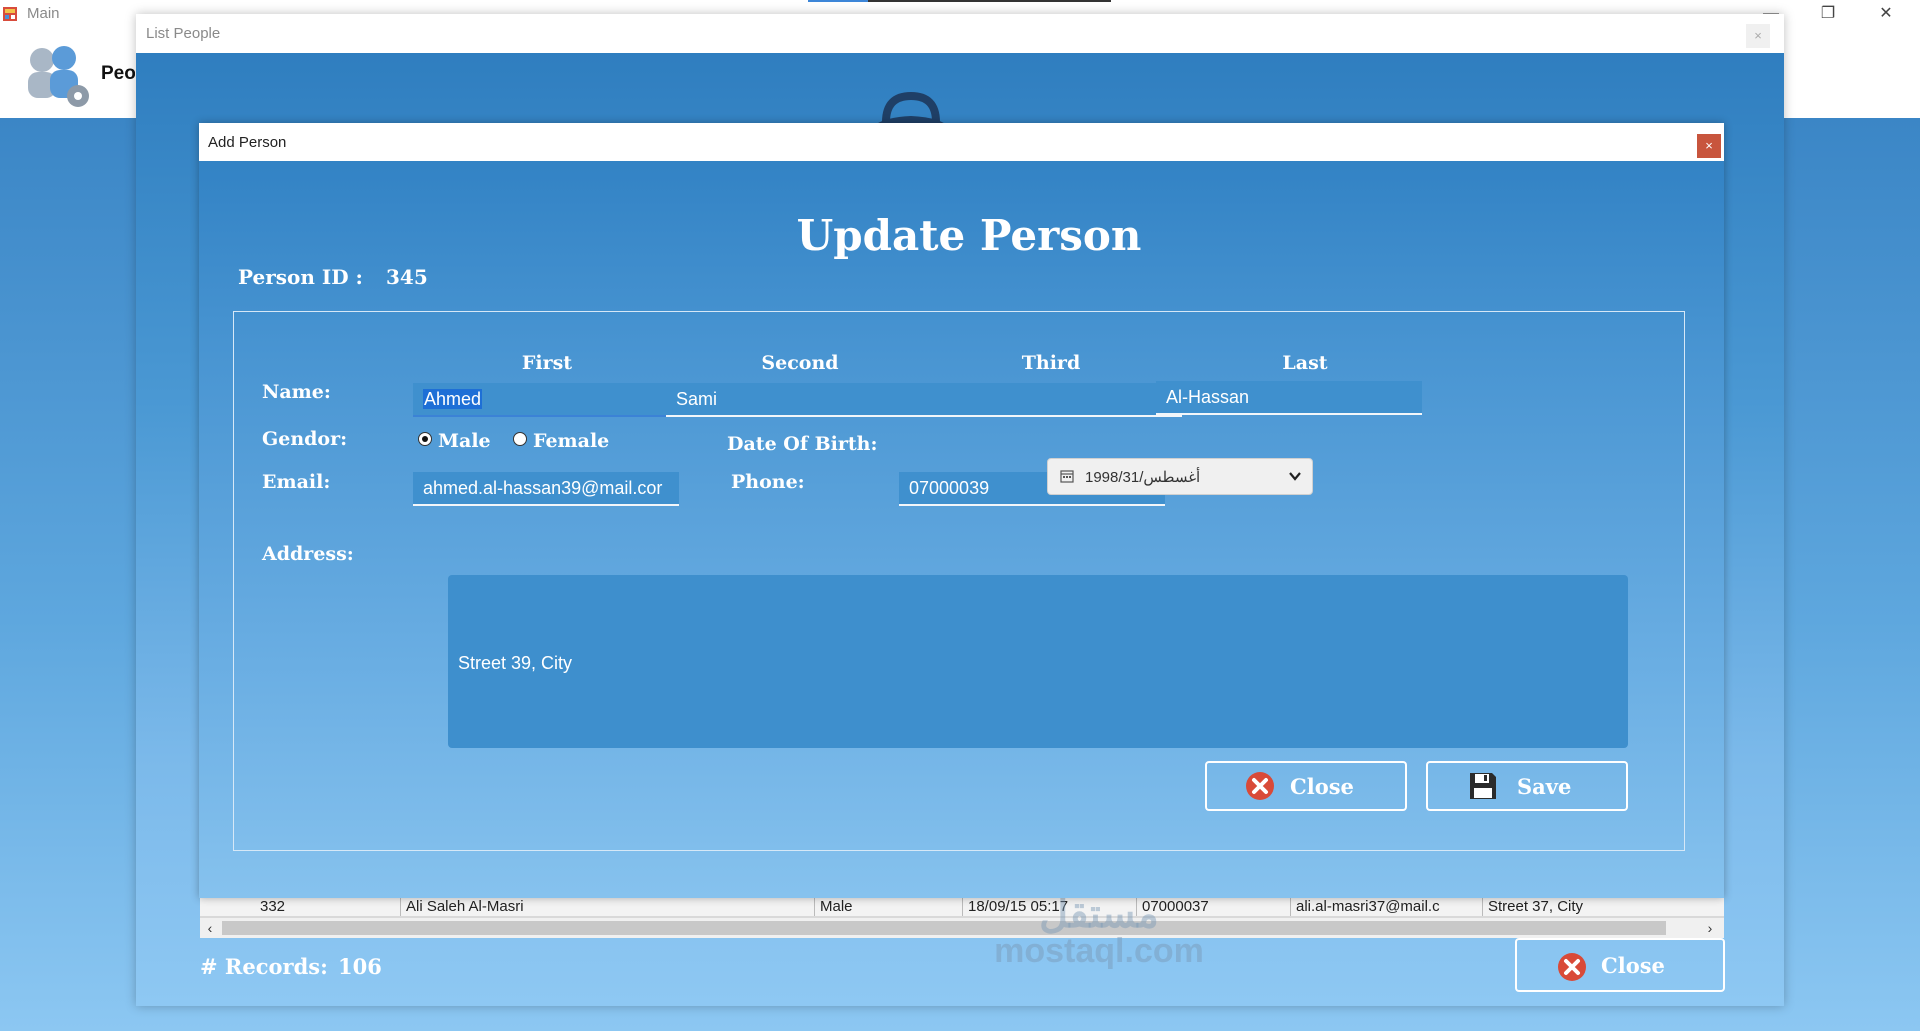  I want to click on app-icon, so click(10, 14).